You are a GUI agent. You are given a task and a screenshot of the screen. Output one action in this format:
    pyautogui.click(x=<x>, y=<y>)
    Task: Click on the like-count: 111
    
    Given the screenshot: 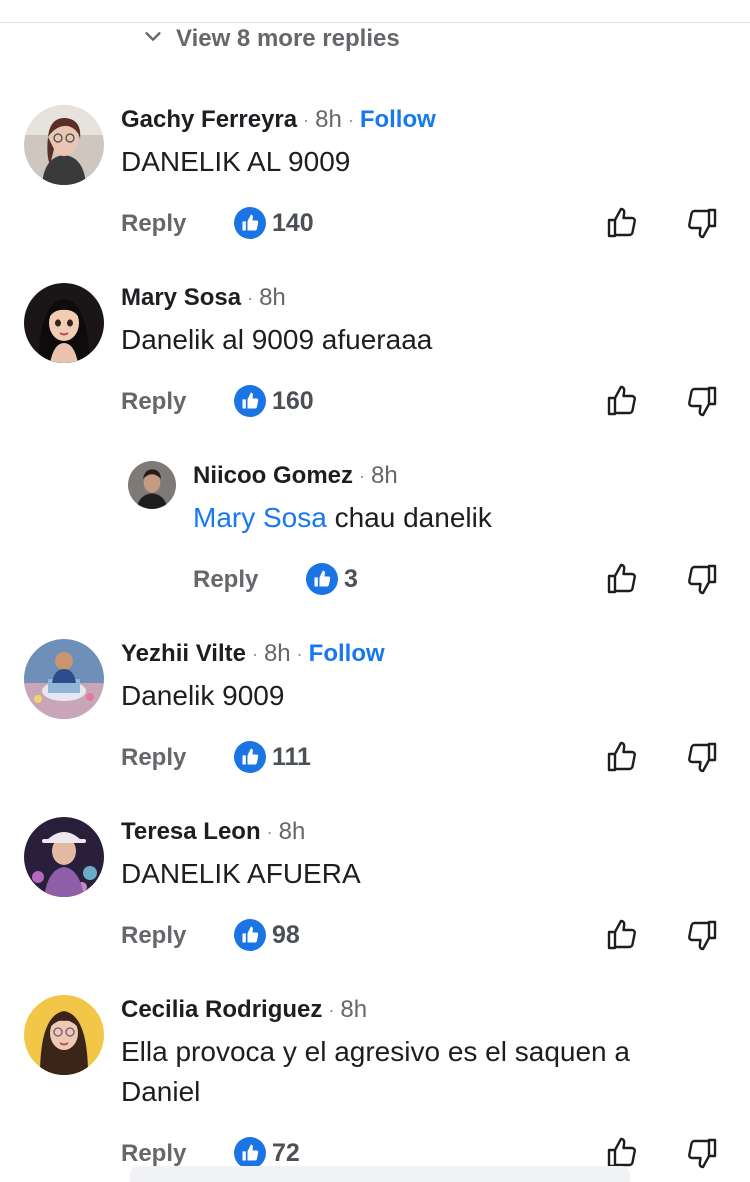 What is the action you would take?
    pyautogui.click(x=291, y=756)
    